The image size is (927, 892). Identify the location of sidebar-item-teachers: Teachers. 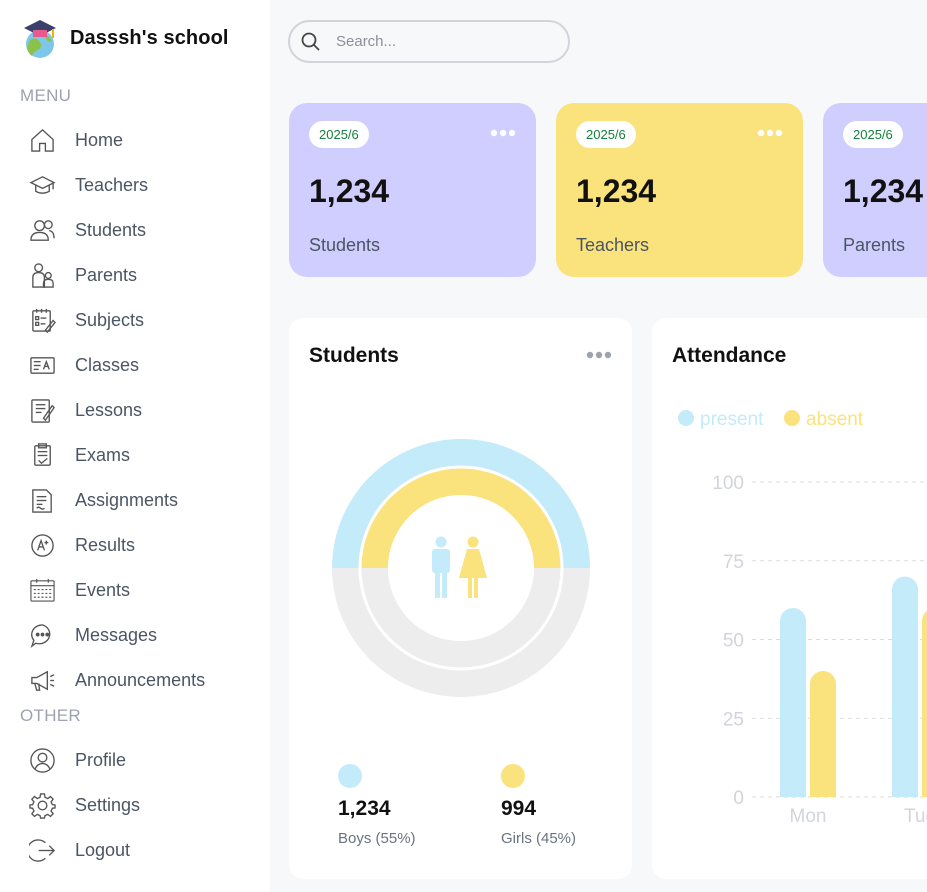
(143, 185).